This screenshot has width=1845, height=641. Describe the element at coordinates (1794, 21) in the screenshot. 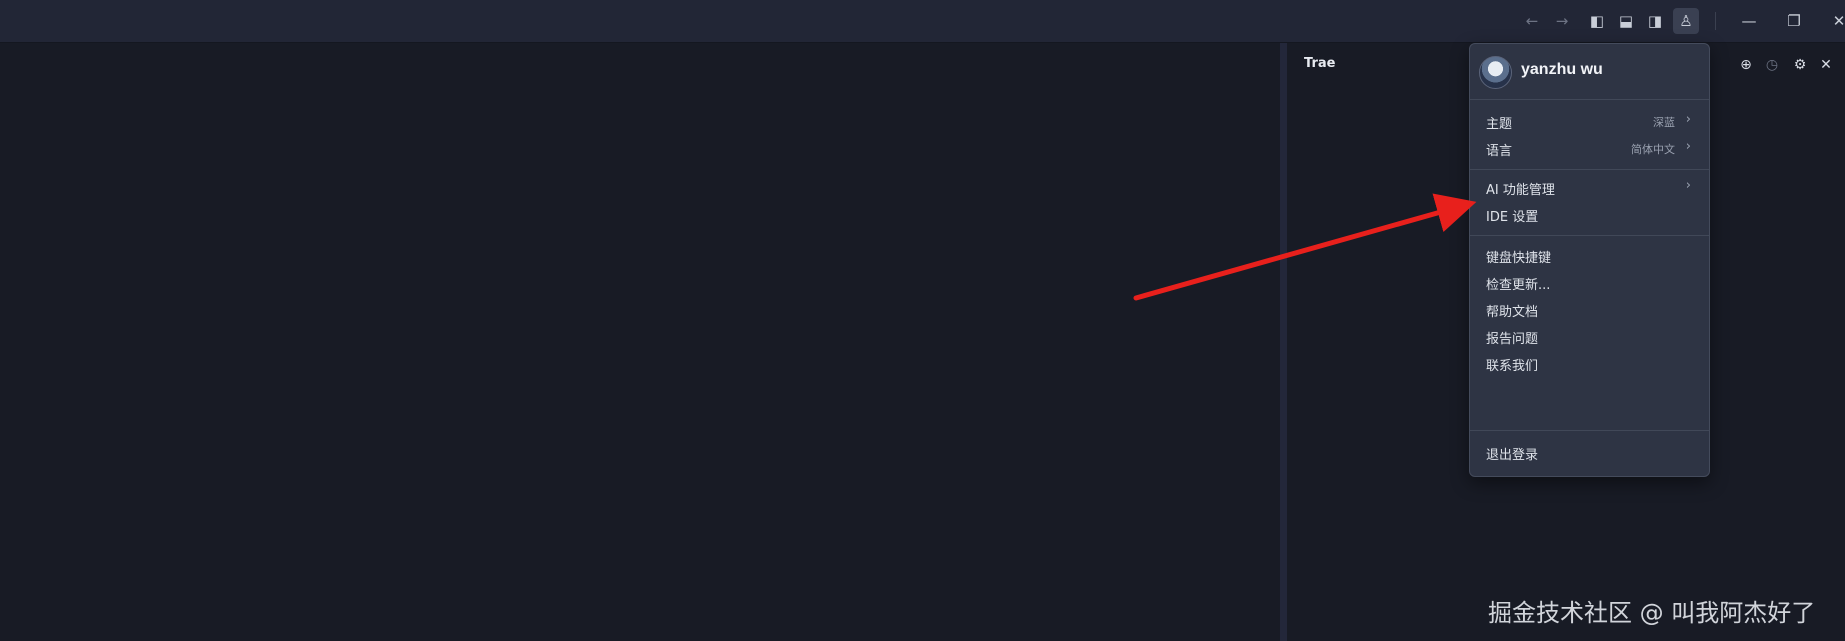

I see `restore-button: ❐` at that location.